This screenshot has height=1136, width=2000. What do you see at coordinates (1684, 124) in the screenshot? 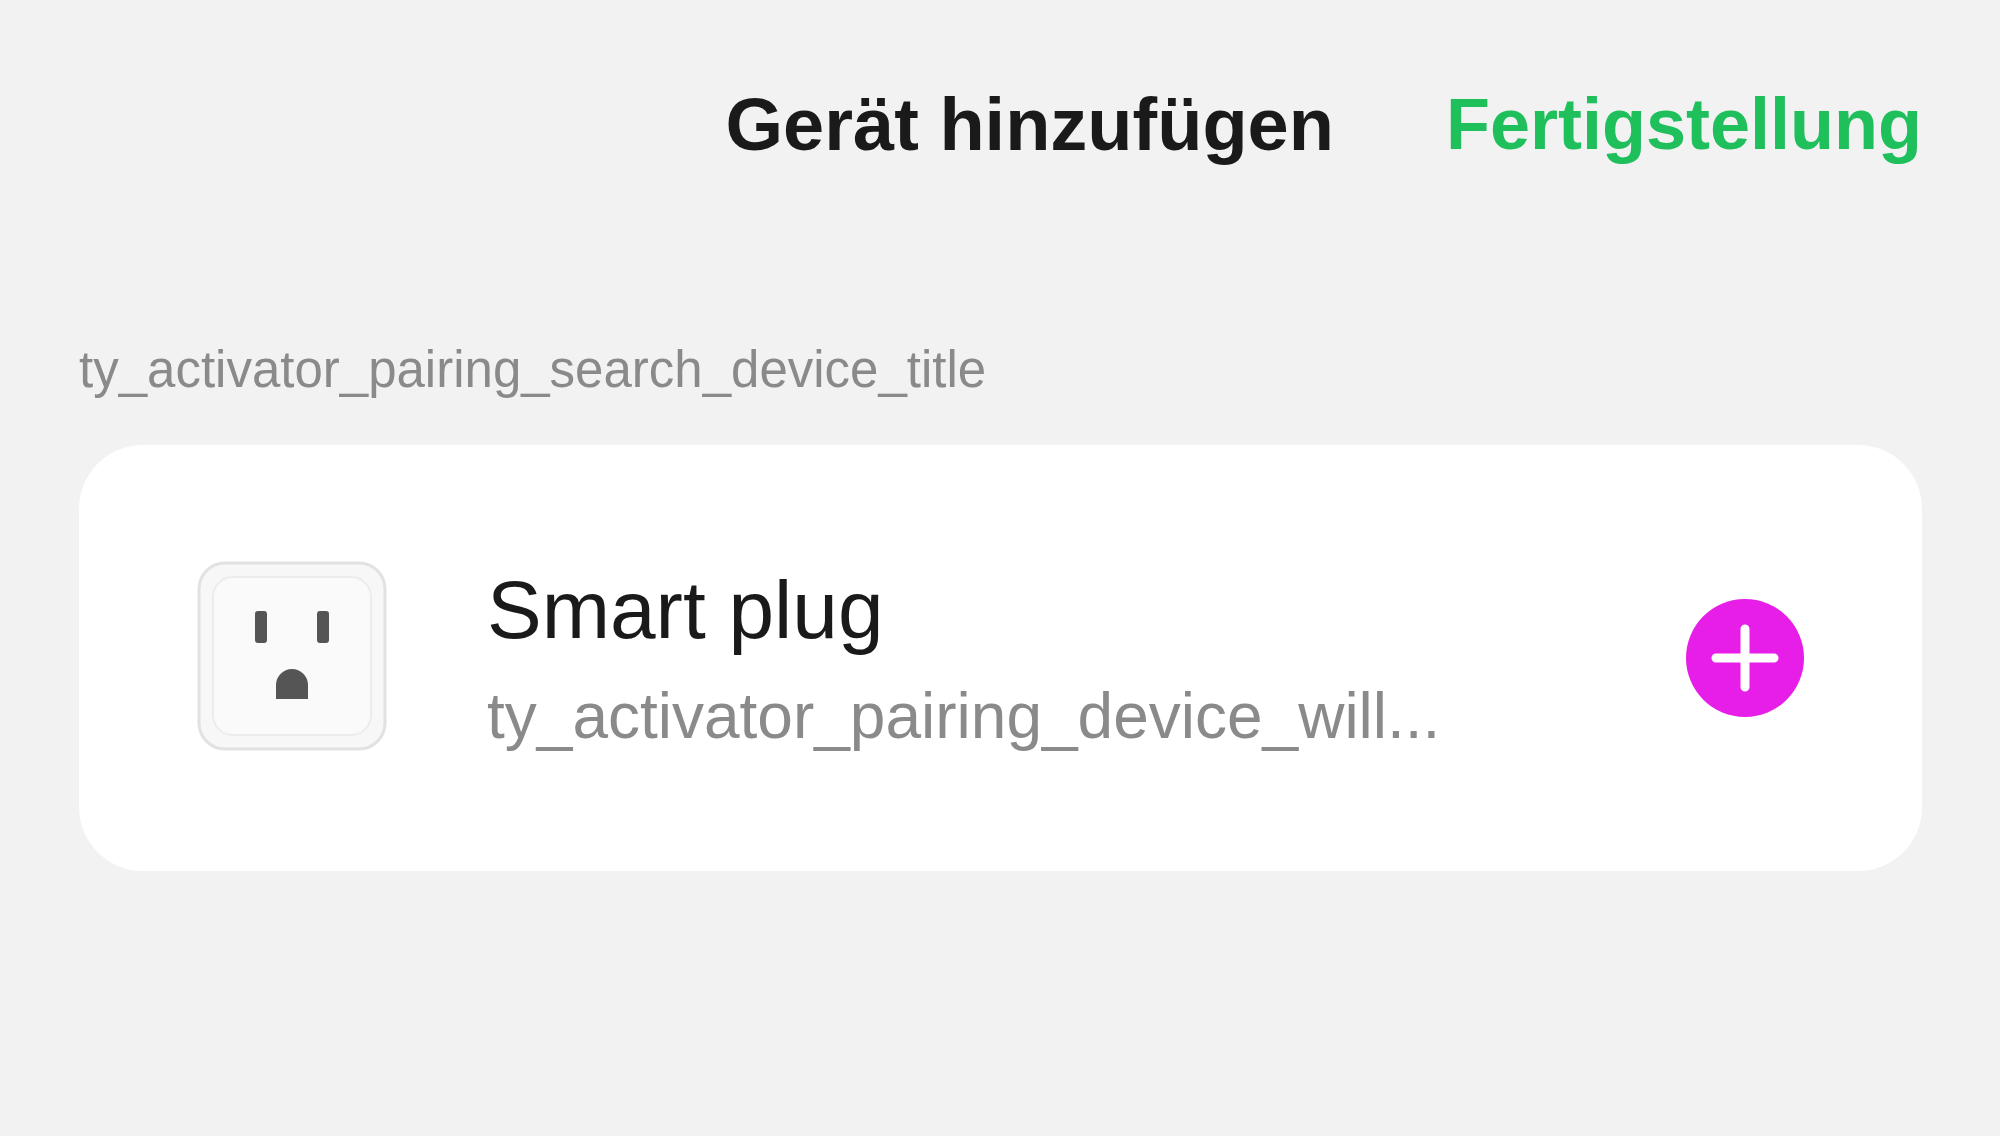
I see `finish-button: Fertigstellung` at bounding box center [1684, 124].